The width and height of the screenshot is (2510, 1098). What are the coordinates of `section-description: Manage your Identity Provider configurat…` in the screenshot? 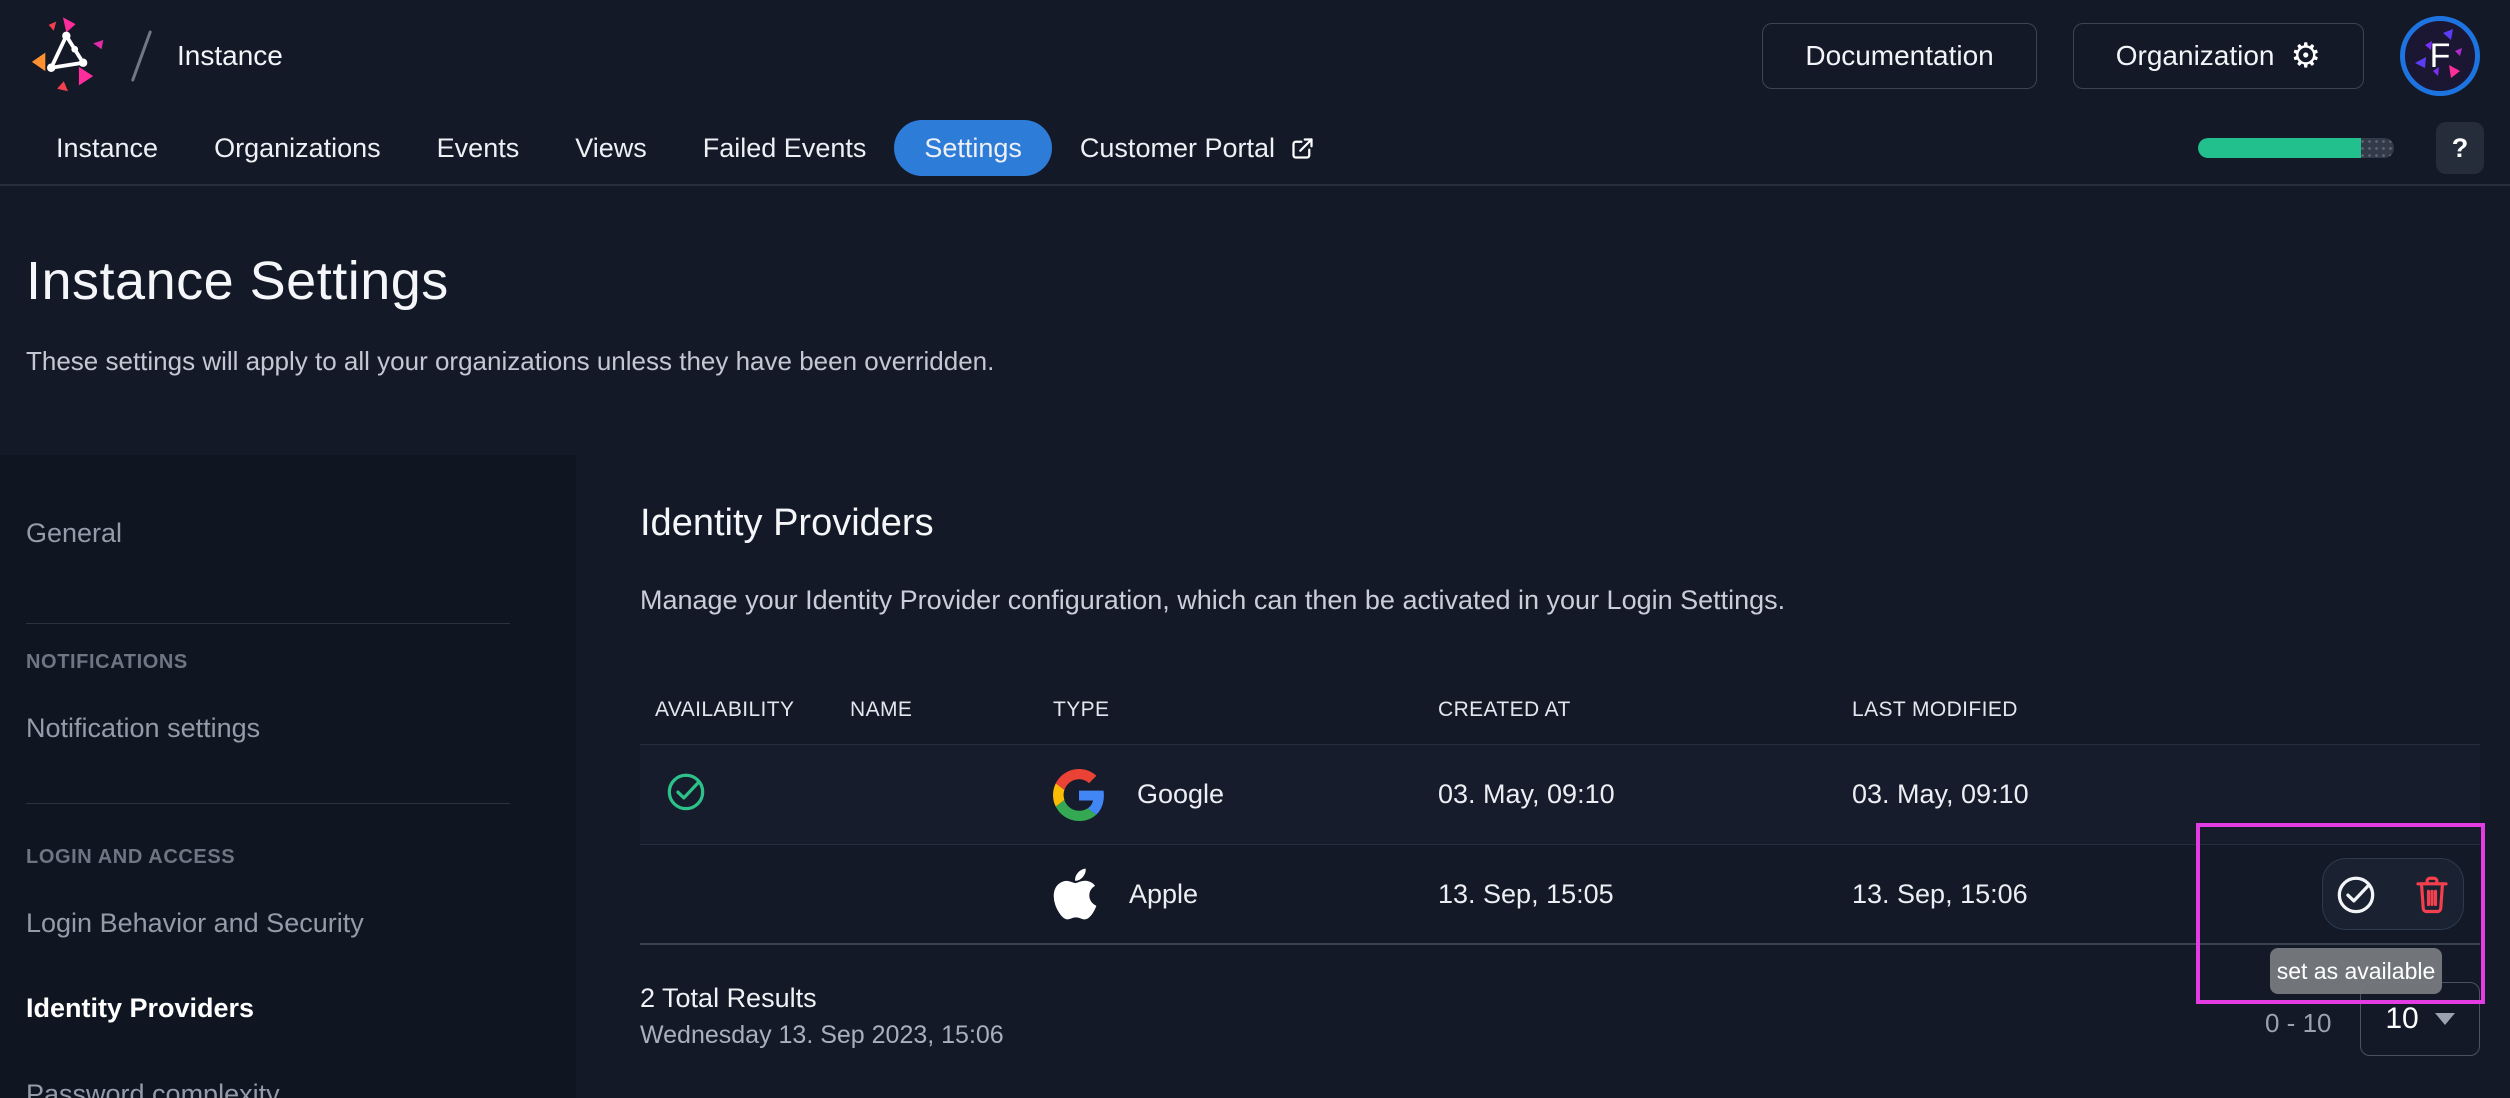 It's located at (1213, 600).